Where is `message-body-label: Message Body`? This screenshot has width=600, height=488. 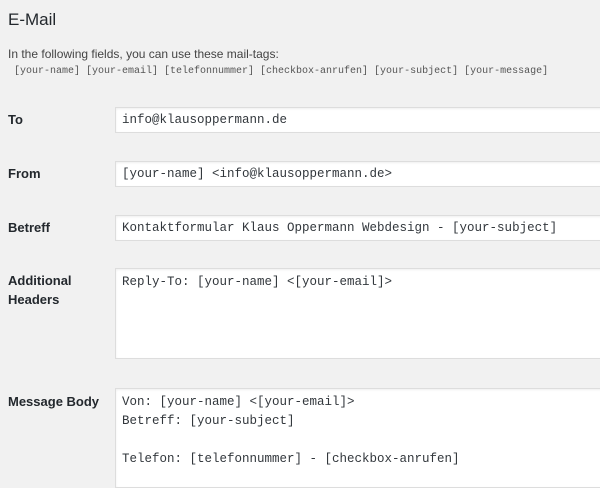 message-body-label: Message Body is located at coordinates (54, 401).